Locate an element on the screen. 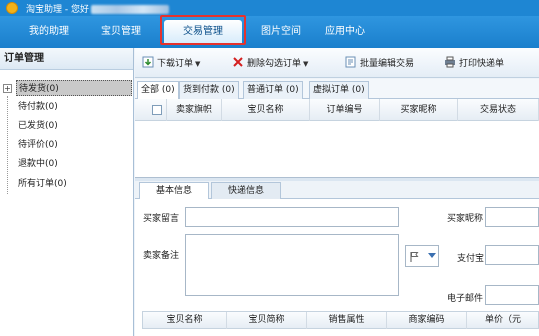 The height and width of the screenshot is (336, 539). printer-icon is located at coordinates (450, 62).